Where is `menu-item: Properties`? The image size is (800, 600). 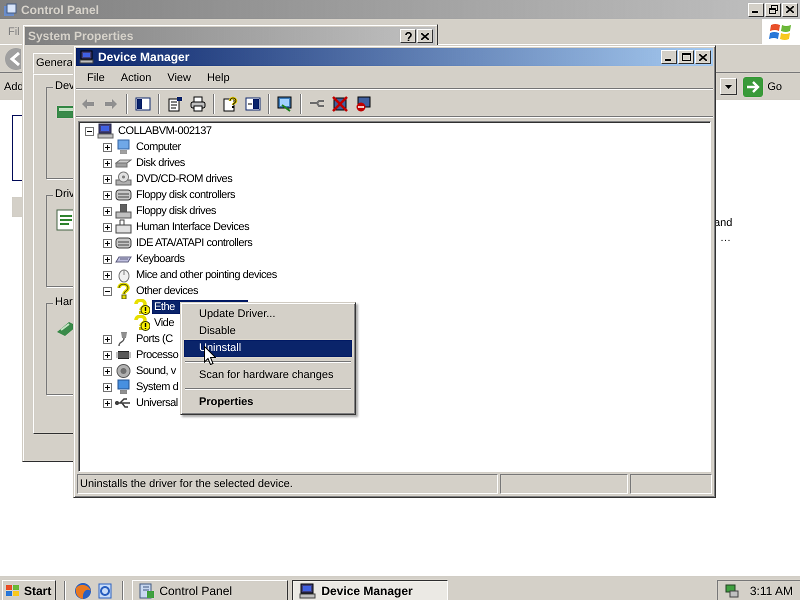
menu-item: Properties is located at coordinates (268, 402).